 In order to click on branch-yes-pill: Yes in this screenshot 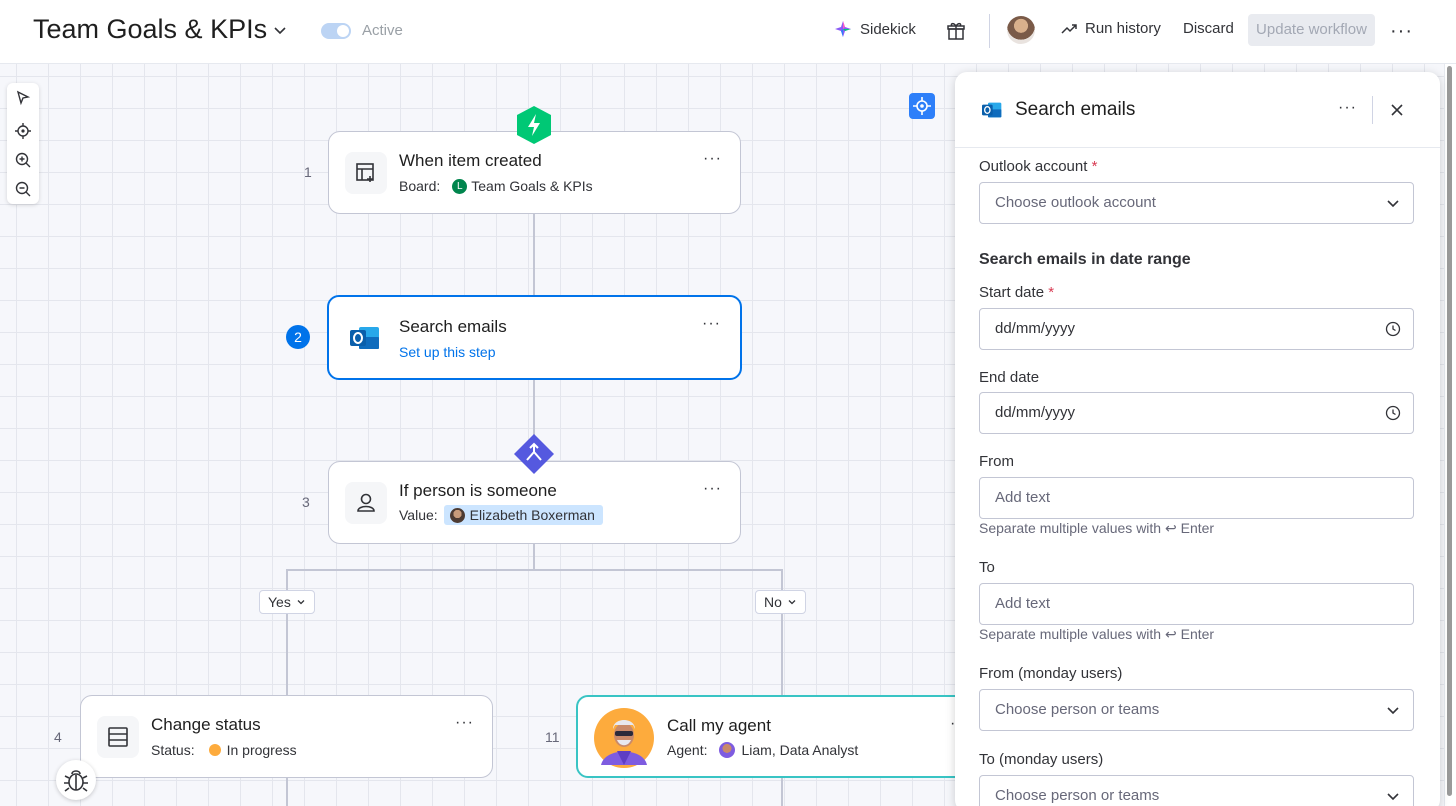, I will do `click(287, 602)`.